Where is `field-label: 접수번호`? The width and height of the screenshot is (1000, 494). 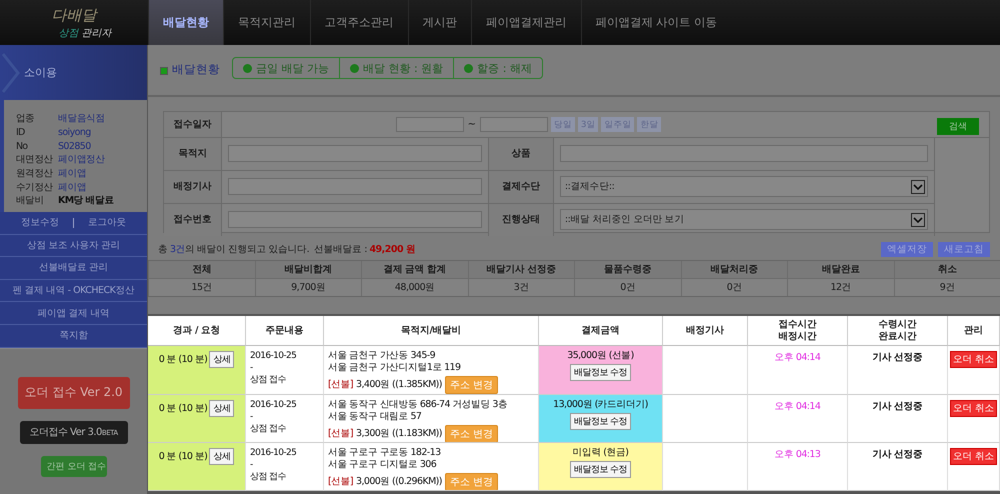 field-label: 접수번호 is located at coordinates (193, 220).